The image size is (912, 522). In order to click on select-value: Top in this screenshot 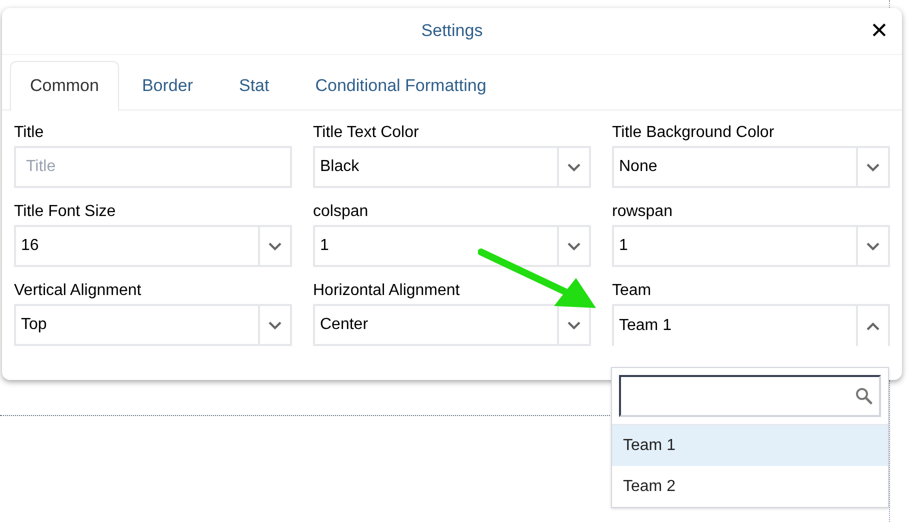, I will do `click(34, 325)`.